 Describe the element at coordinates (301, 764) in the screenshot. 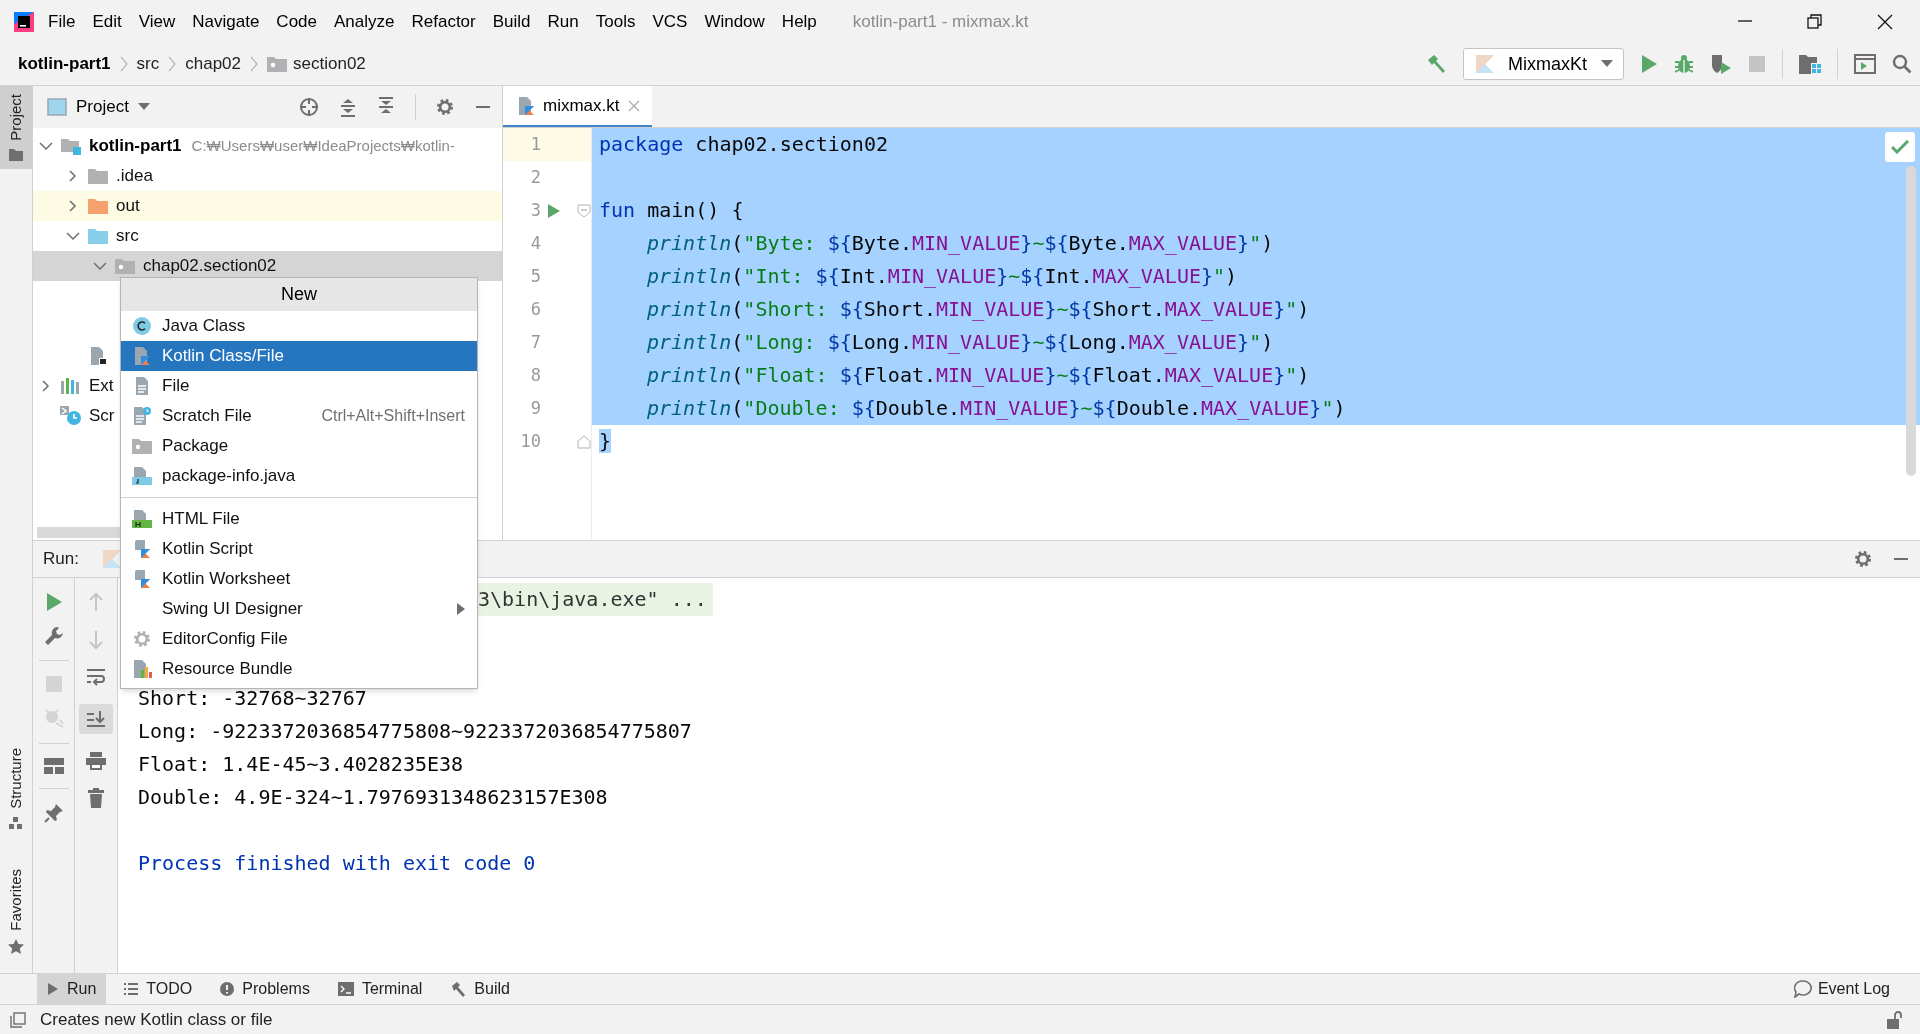

I see `console-line: Float: 1.4E-45~3.4028235E38` at that location.